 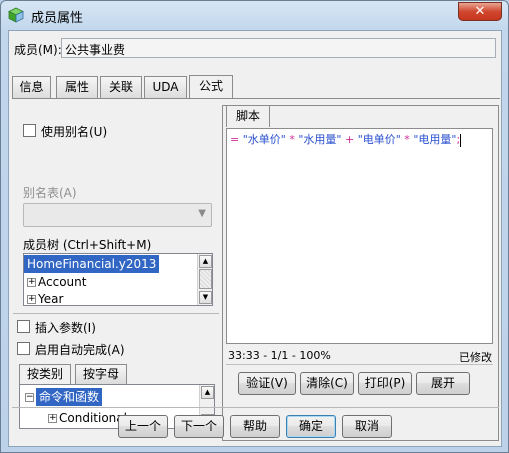 What do you see at coordinates (255, 426) in the screenshot?
I see `help-button: 帮助` at bounding box center [255, 426].